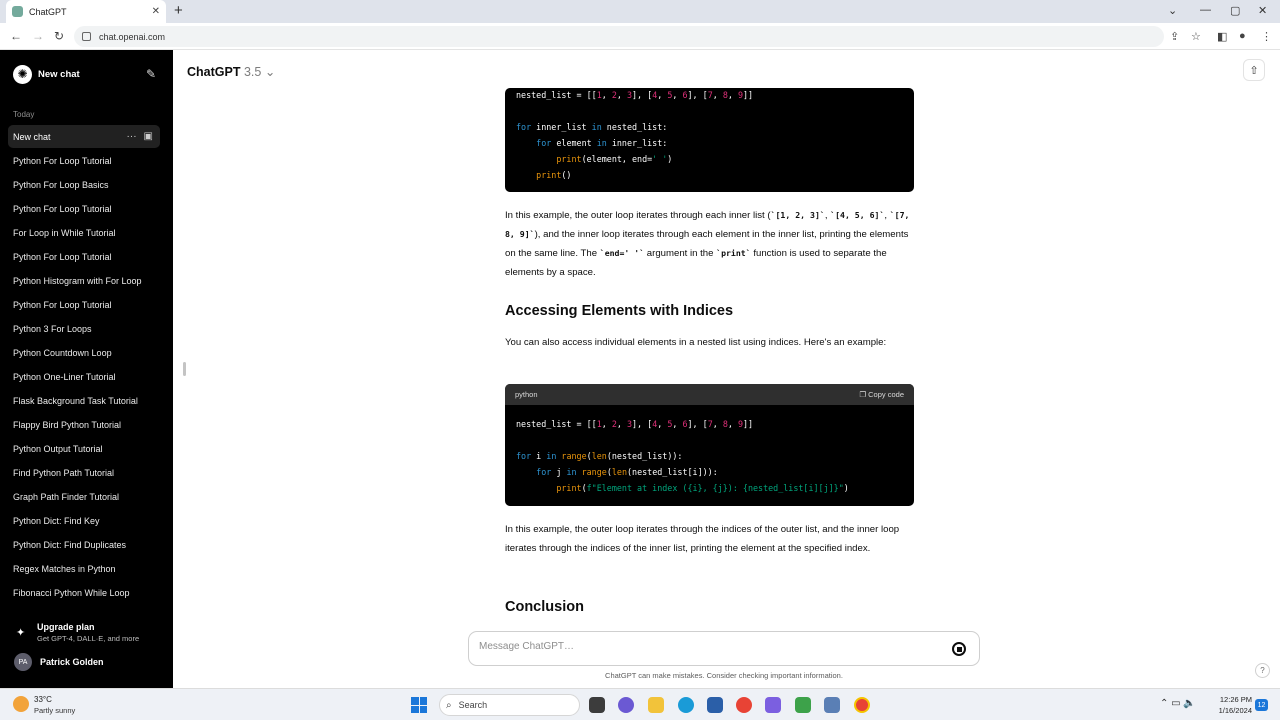  What do you see at coordinates (599, 456) in the screenshot?
I see `code-line: for i in range(len(nested_list)):` at bounding box center [599, 456].